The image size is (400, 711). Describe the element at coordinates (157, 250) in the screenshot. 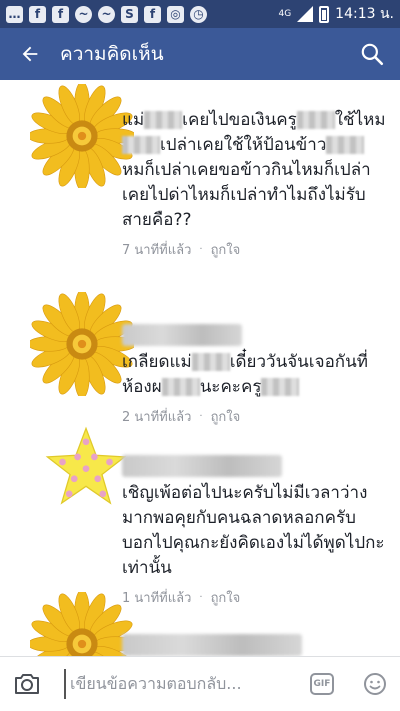

I see `comment-time: 7 นาทีที่แล้ว` at that location.